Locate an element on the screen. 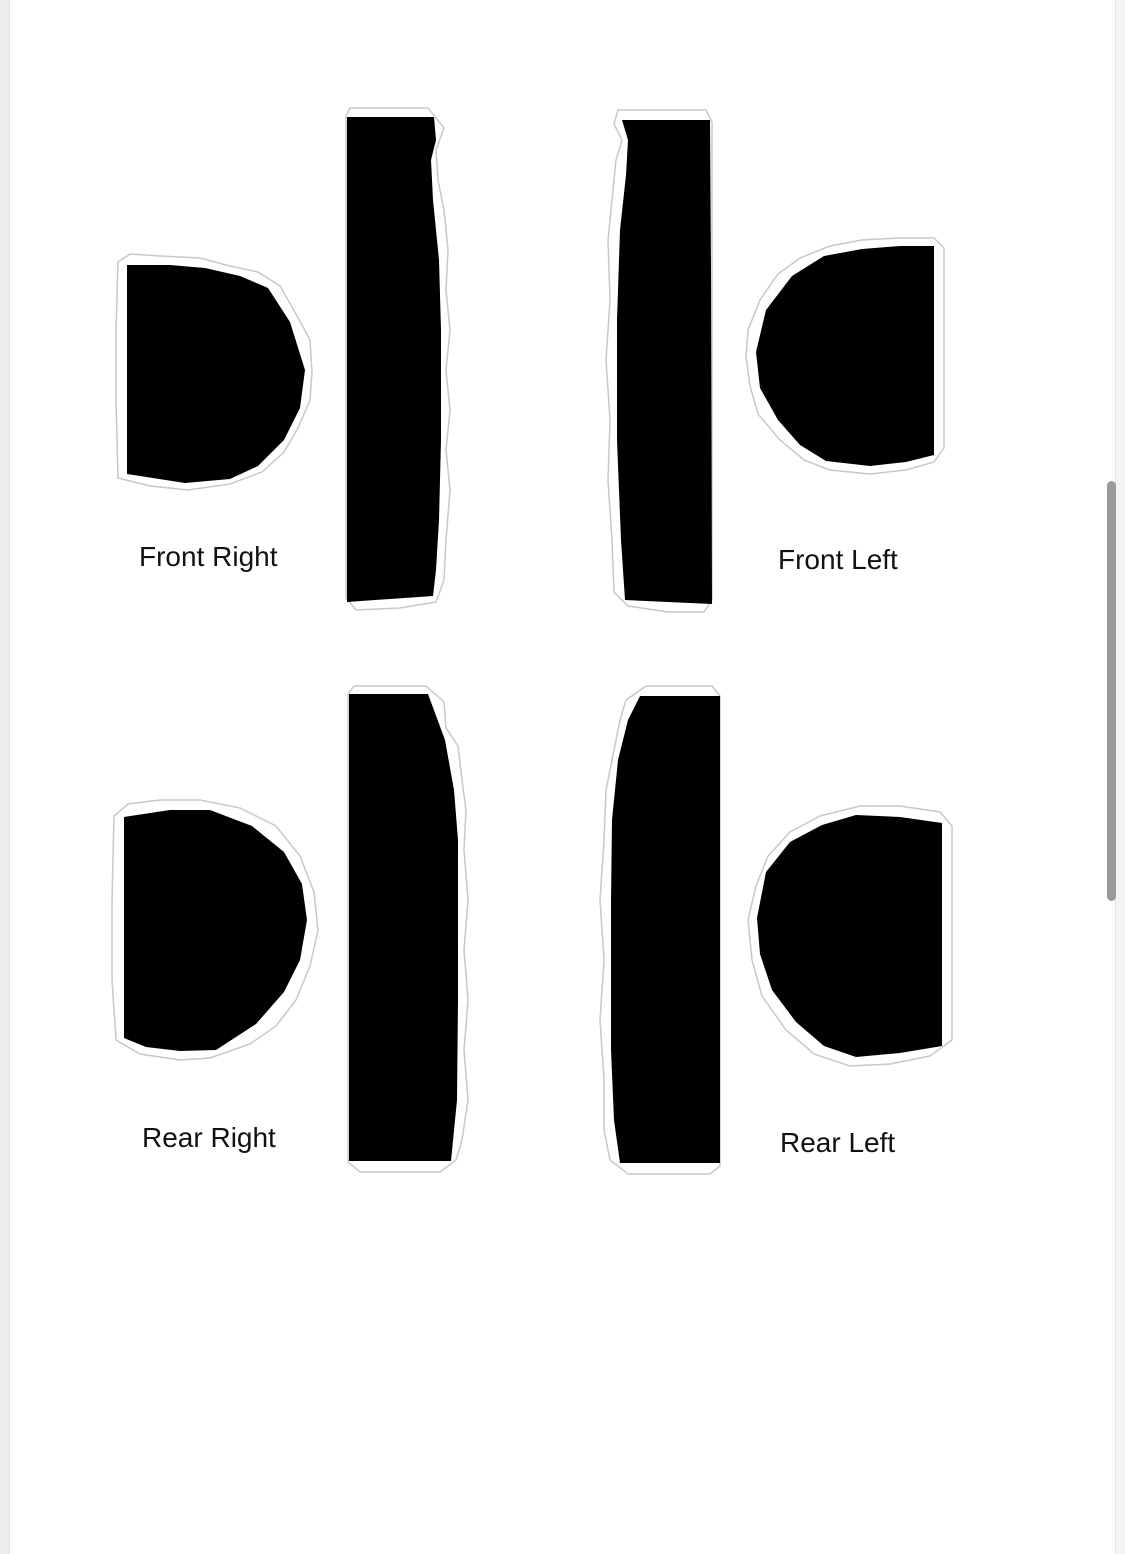 Image resolution: width=1125 pixels, height=1554 pixels. label-front-right: Front Right is located at coordinates (208, 556).